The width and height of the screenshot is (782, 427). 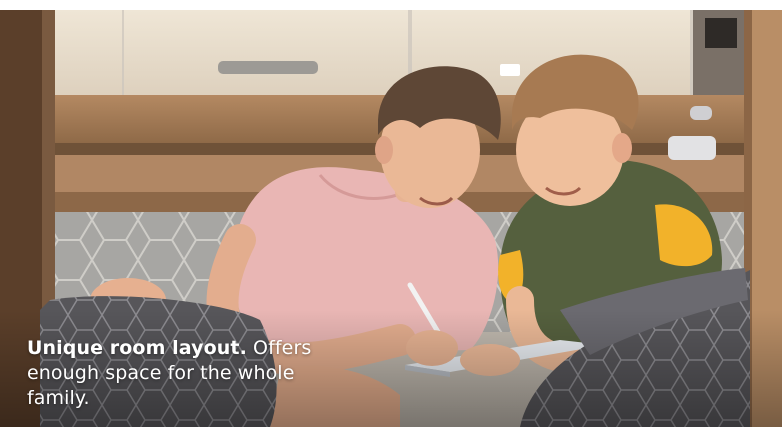 What do you see at coordinates (137, 348) in the screenshot?
I see `caption-headline: Unique room layout.` at bounding box center [137, 348].